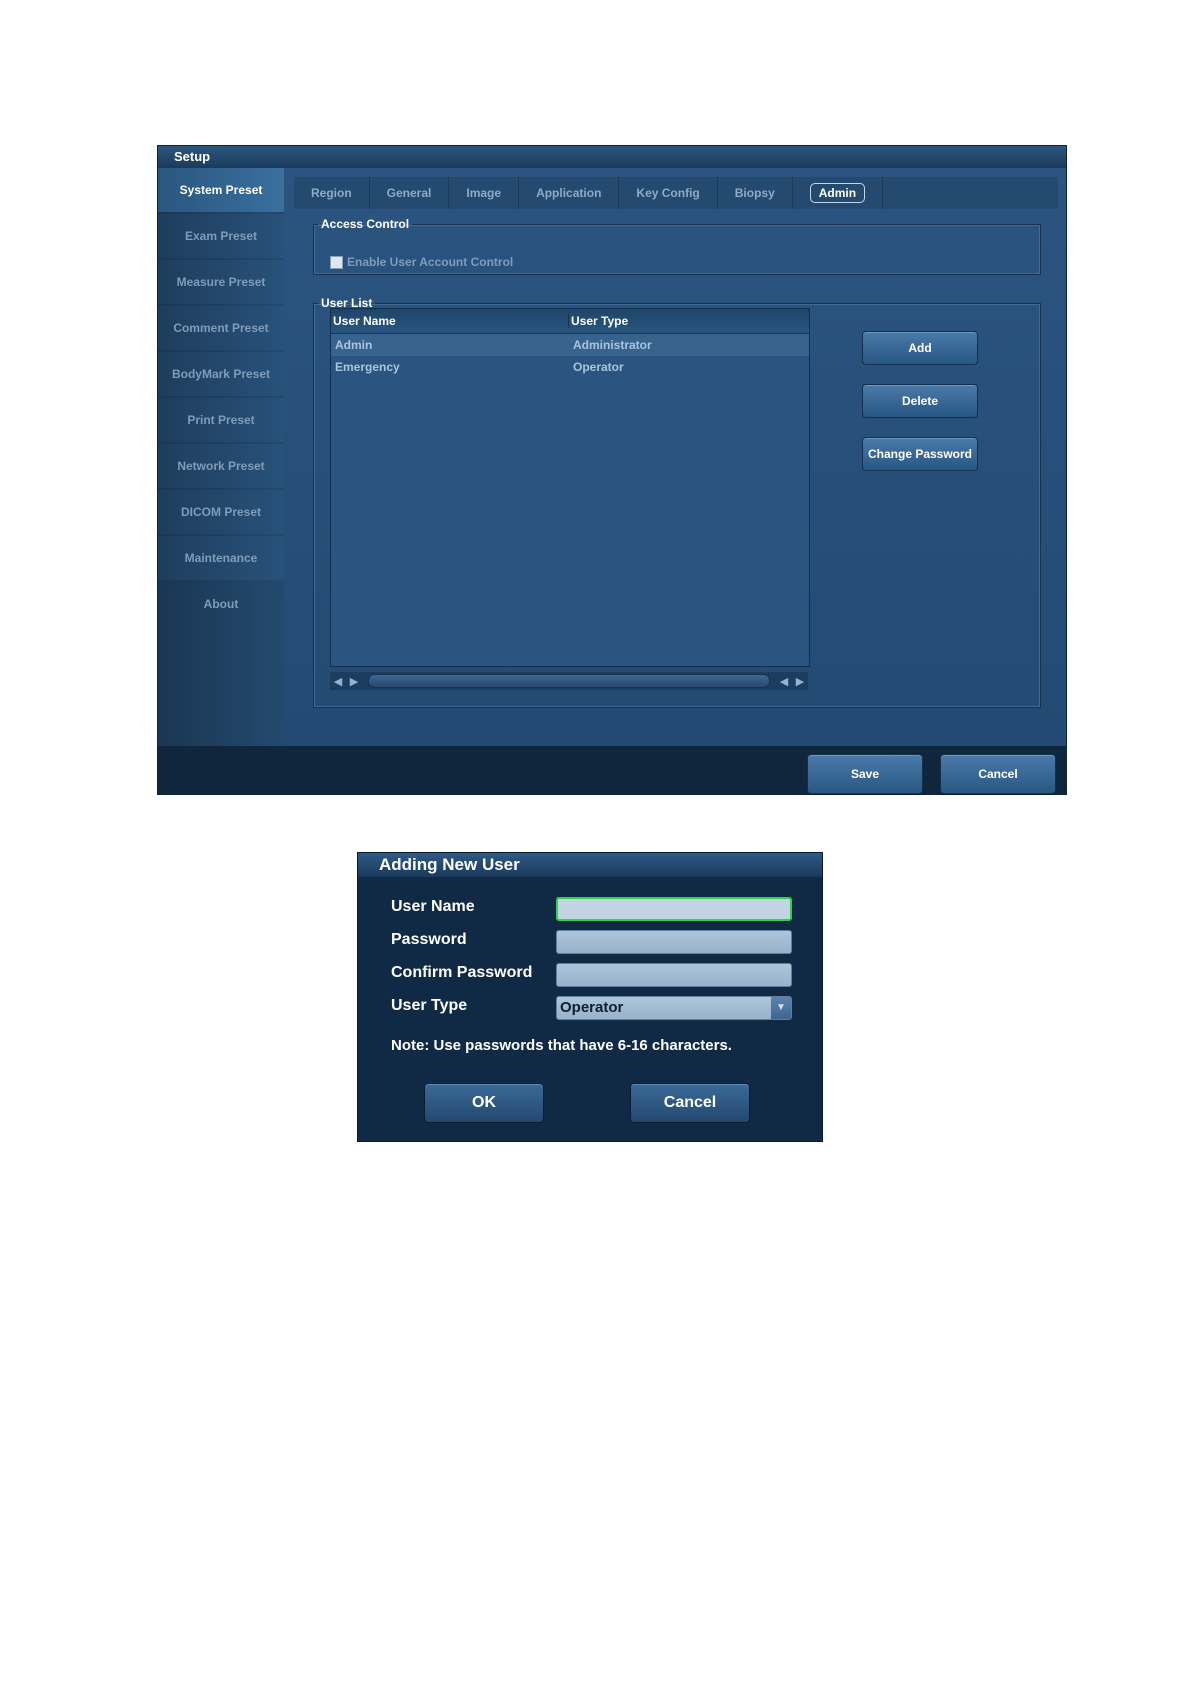 This screenshot has height=1684, width=1191. What do you see at coordinates (332, 193) in the screenshot?
I see `tab-region: Region` at bounding box center [332, 193].